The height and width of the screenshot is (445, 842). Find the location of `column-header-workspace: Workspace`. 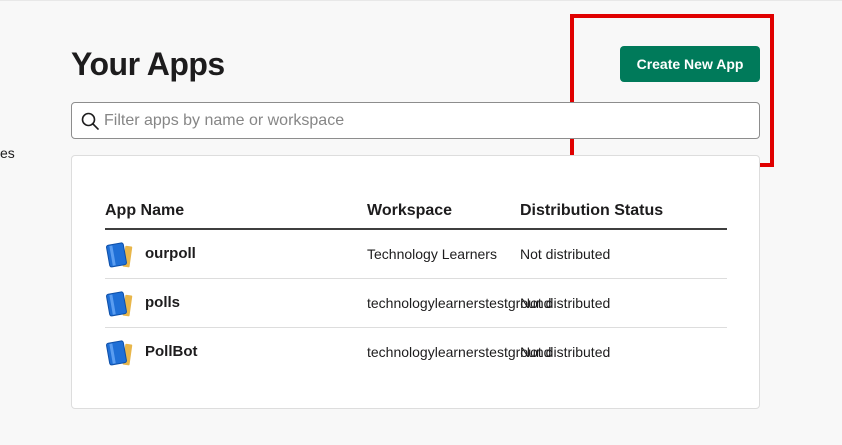

column-header-workspace: Workspace is located at coordinates (410, 210).